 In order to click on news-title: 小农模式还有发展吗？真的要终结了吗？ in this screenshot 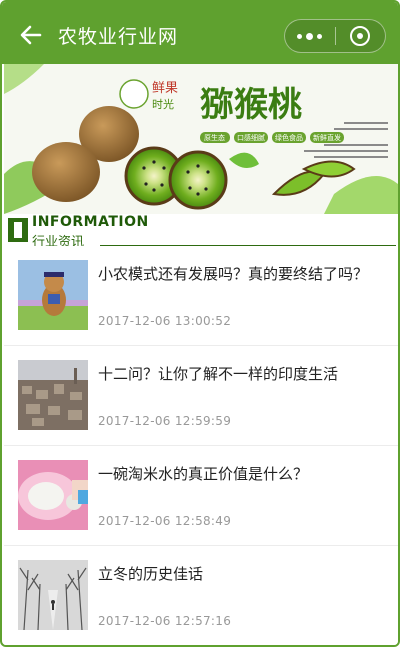, I will do `click(233, 274)`.